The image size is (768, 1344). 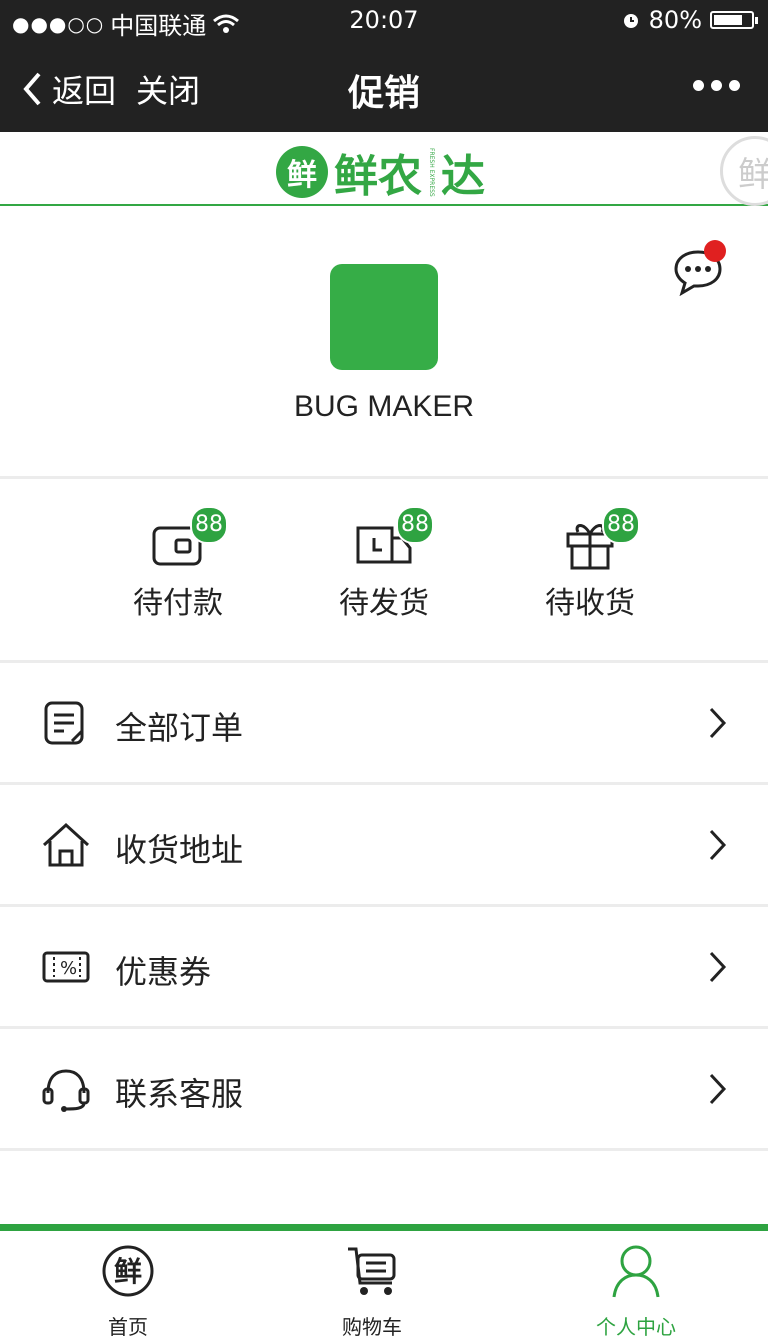 I want to click on menu-all-orders: 全部订单, so click(x=384, y=723).